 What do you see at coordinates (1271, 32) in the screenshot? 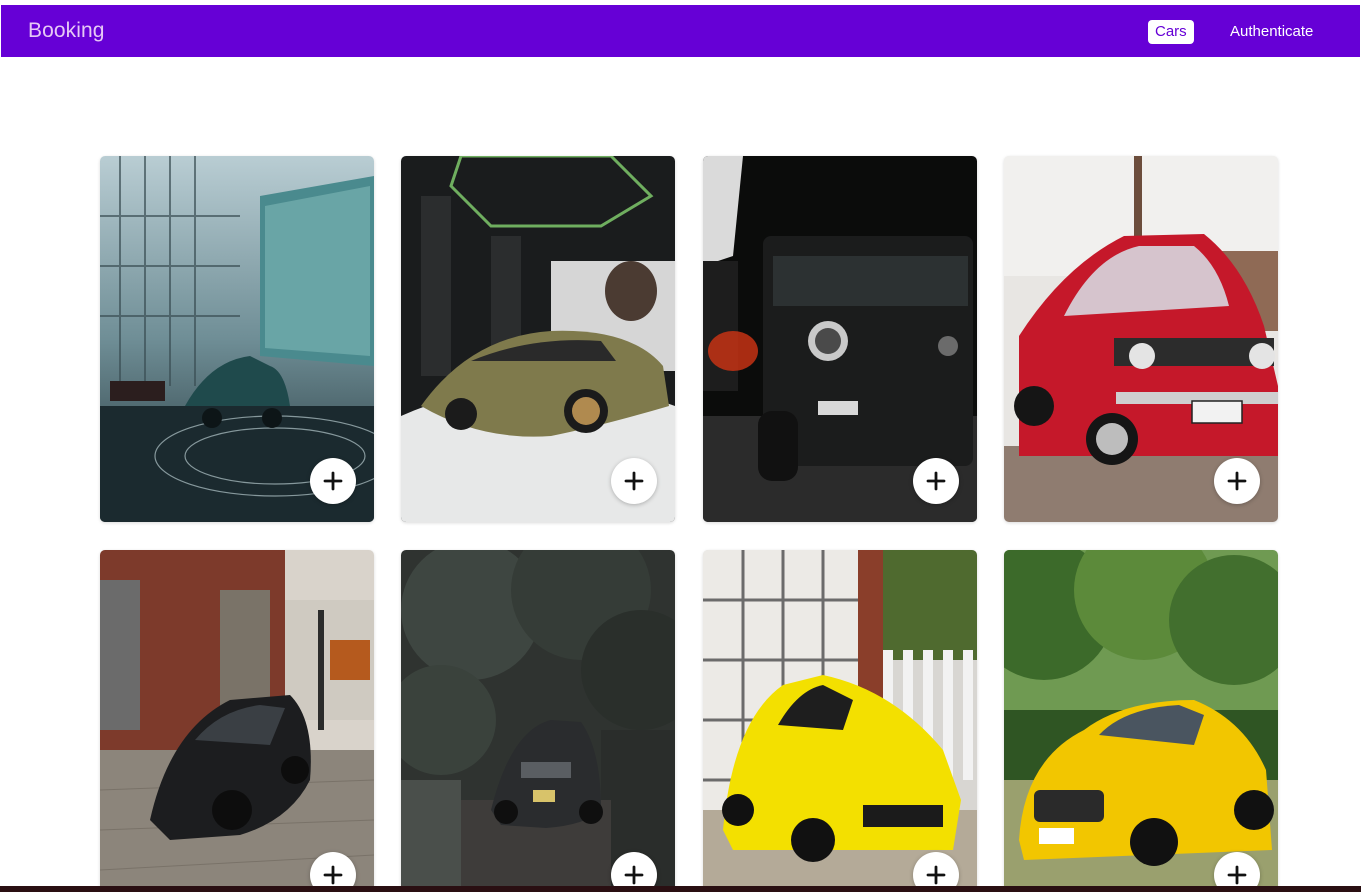
I see `nav-authenticate-link: Authenticate` at bounding box center [1271, 32].